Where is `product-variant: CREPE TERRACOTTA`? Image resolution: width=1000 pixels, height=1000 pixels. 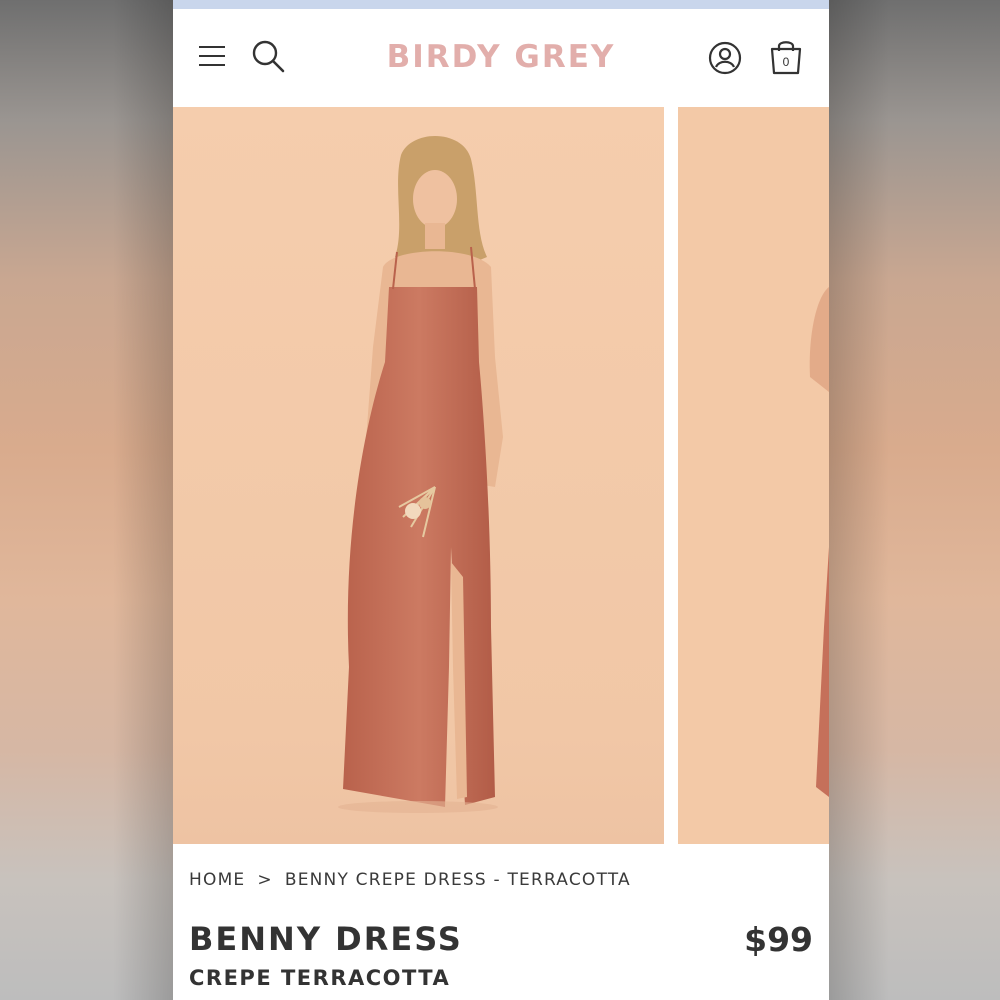 product-variant: CREPE TERRACOTTA is located at coordinates (320, 978).